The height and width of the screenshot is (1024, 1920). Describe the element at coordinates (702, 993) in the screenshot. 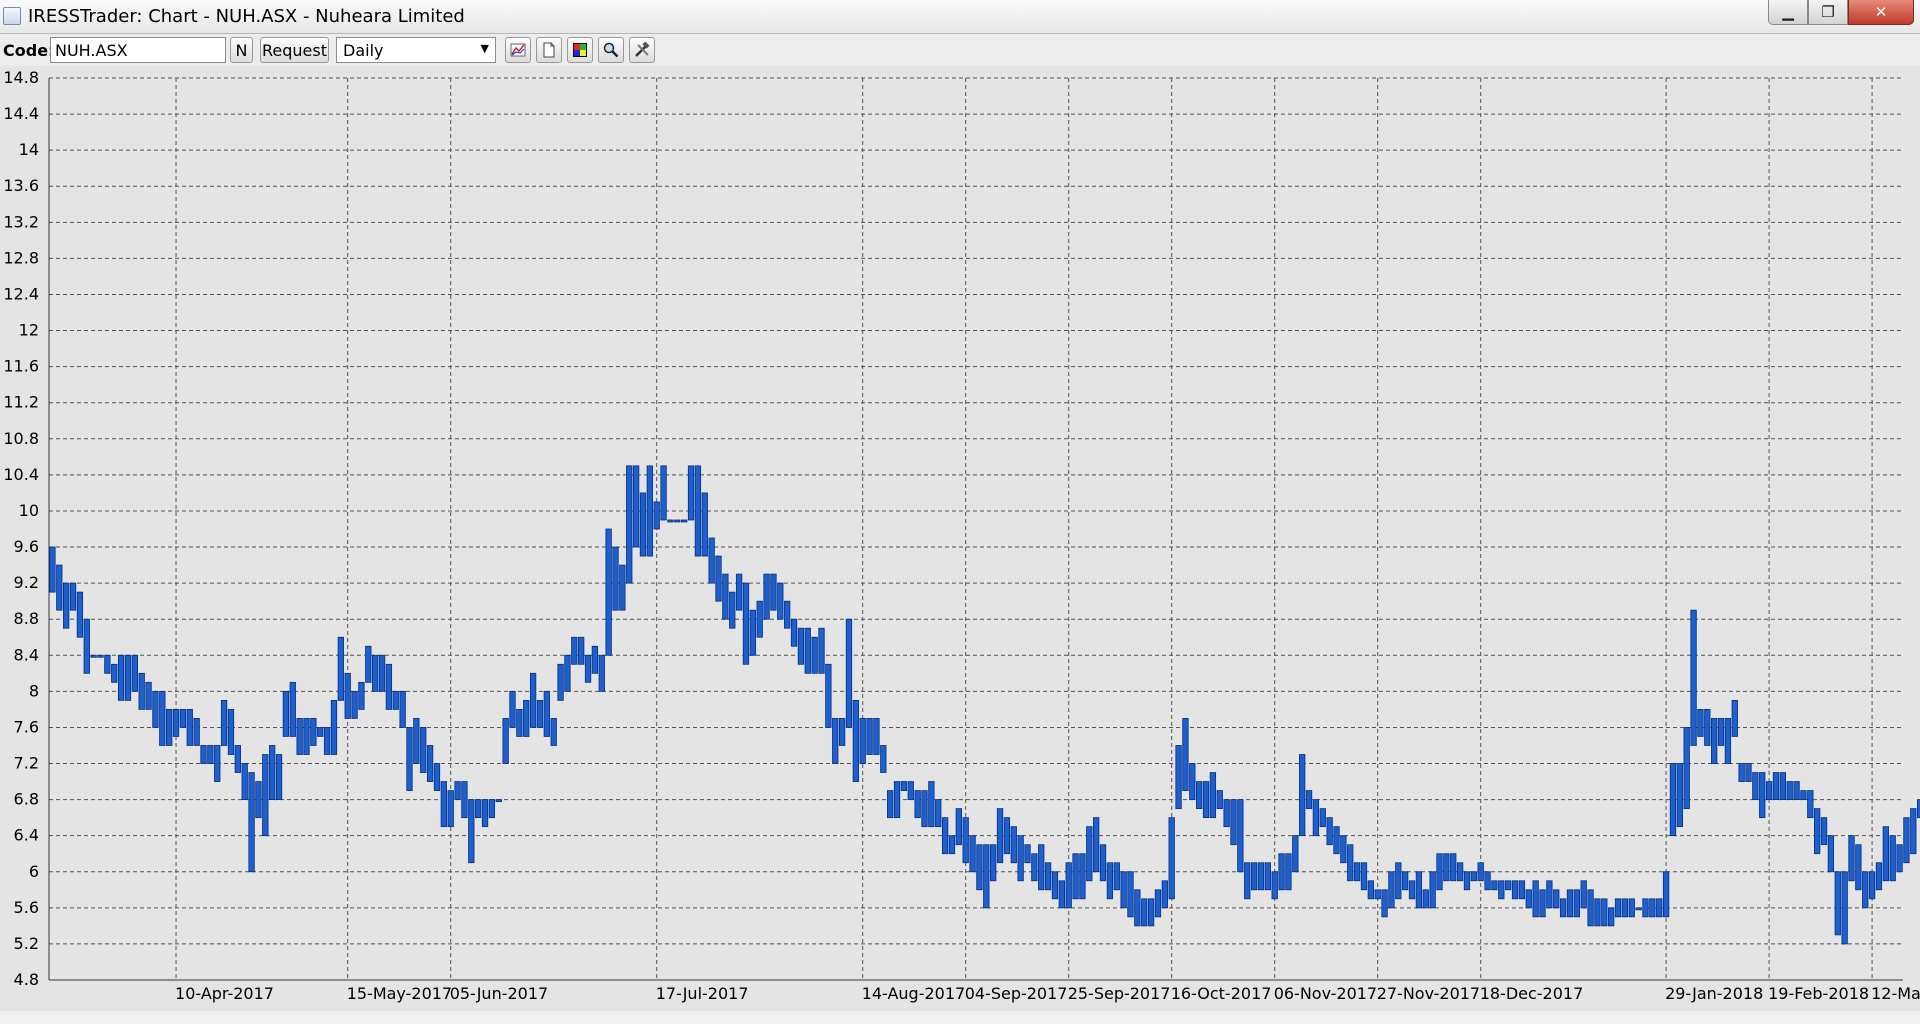

I see `x-tick-label: 17-Jul-2017` at that location.